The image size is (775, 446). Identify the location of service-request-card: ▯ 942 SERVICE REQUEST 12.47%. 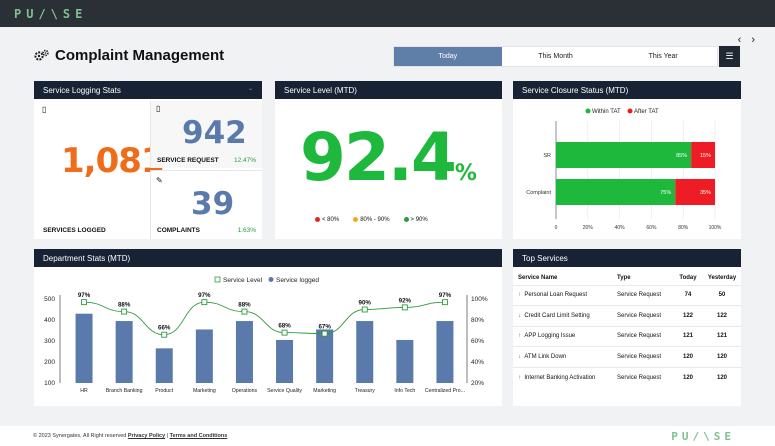
(206, 134).